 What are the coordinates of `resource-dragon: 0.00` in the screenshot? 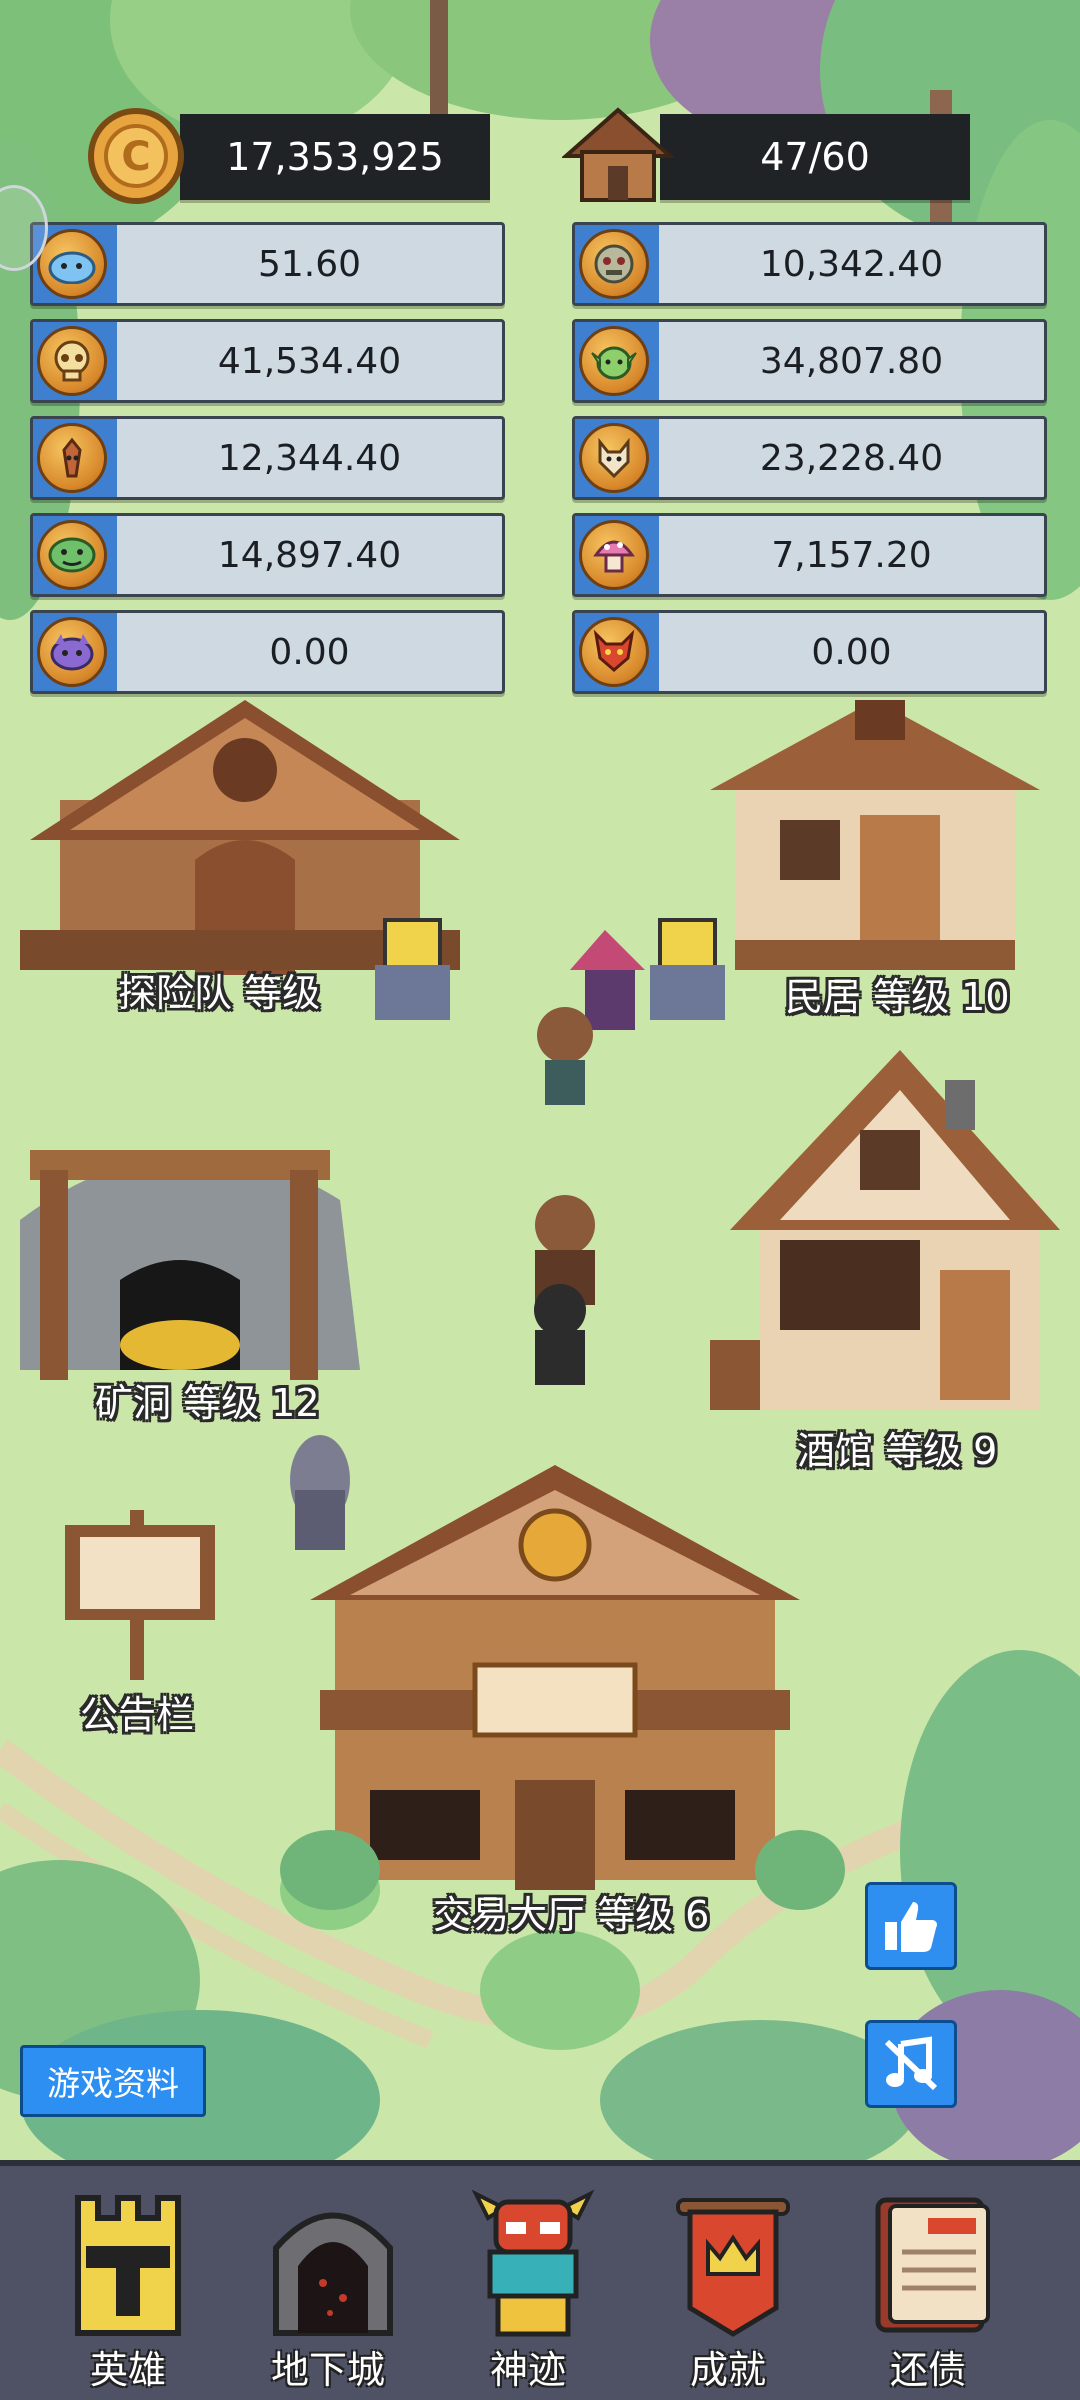 It's located at (809, 652).